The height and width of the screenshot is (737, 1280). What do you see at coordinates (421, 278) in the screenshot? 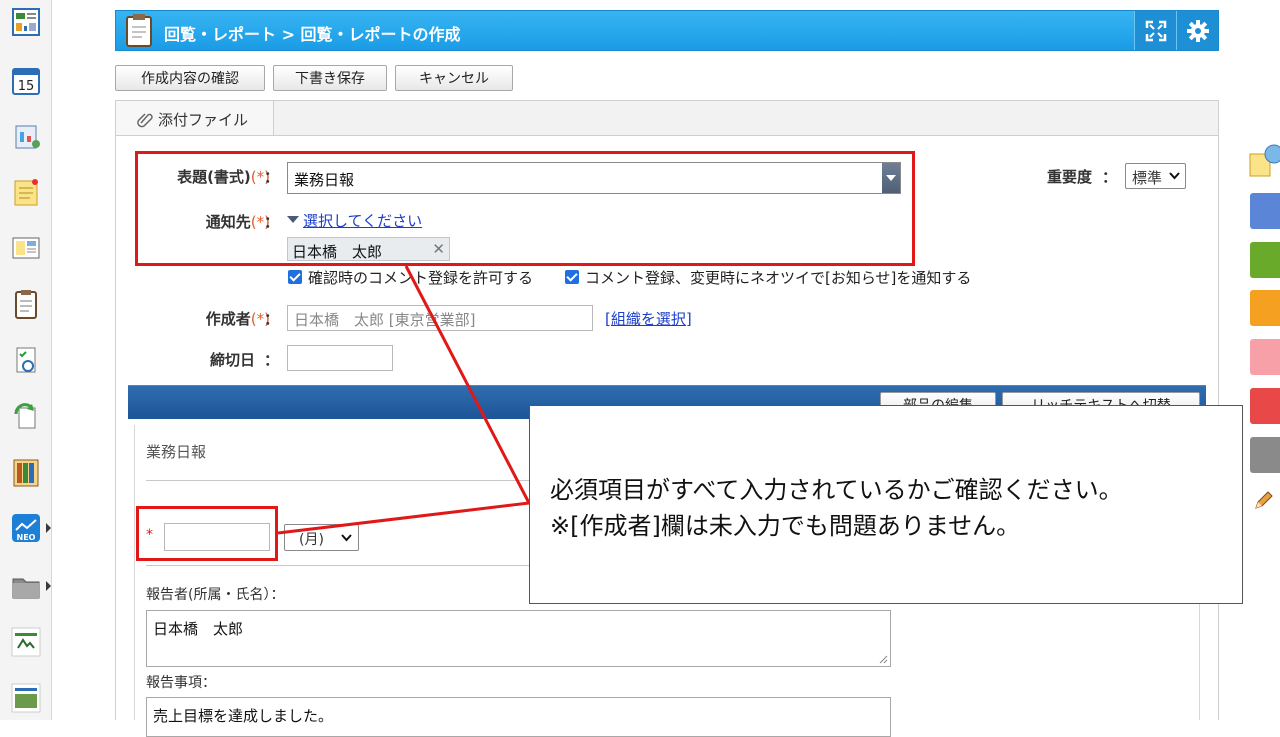
I see `allow-comment-label: 確認時のコメント登録を許可する` at bounding box center [421, 278].